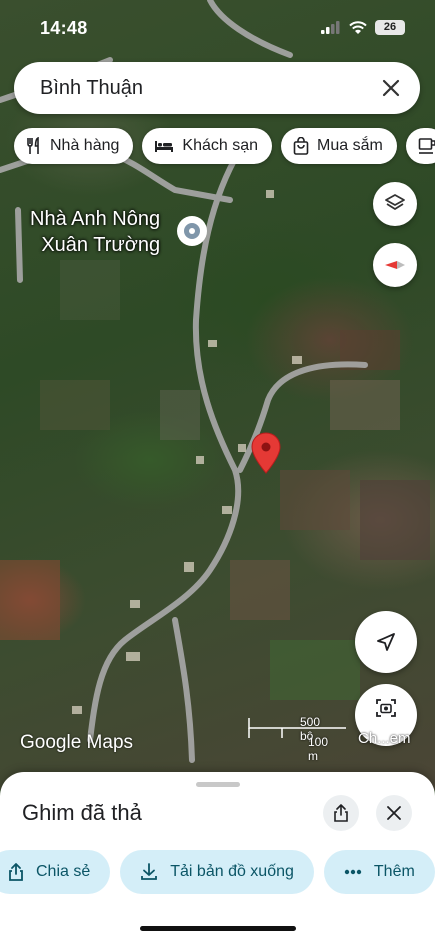 The width and height of the screenshot is (435, 941). I want to click on navigation-arrow-icon, so click(386, 642).